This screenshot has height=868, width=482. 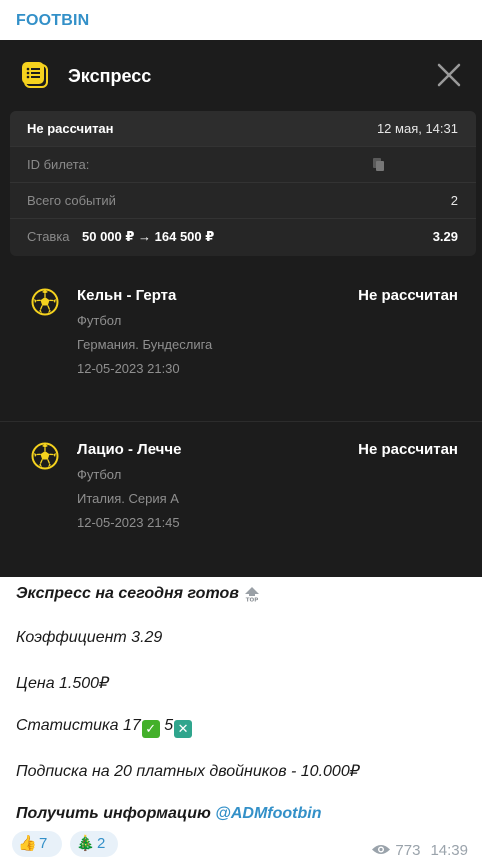 What do you see at coordinates (85, 843) in the screenshot?
I see `christmas-tree-icon: 🎄` at bounding box center [85, 843].